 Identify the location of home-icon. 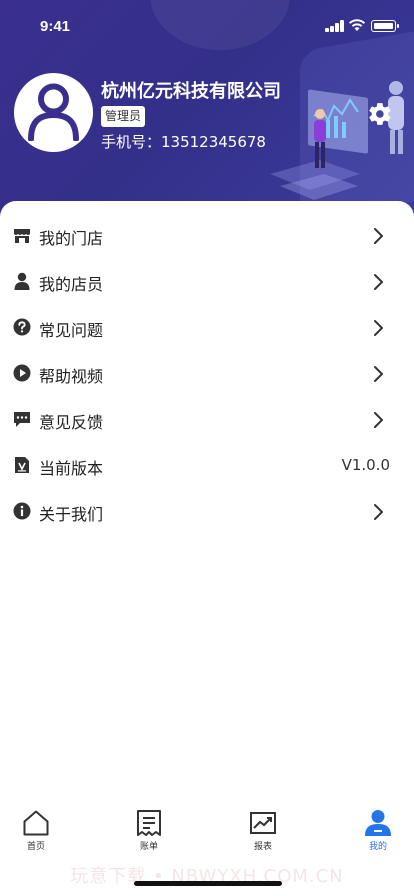
(36, 823).